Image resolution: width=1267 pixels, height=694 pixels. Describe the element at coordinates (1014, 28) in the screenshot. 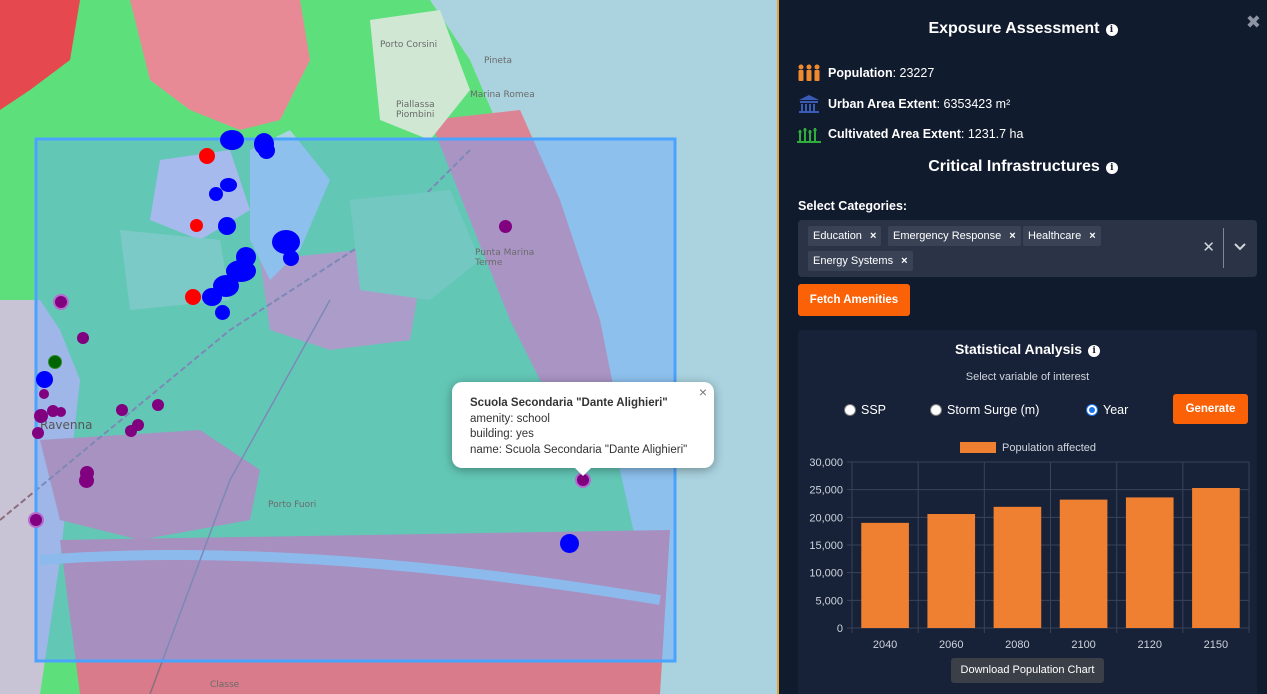

I see `exposure-title-text: Exposure Assessment` at that location.